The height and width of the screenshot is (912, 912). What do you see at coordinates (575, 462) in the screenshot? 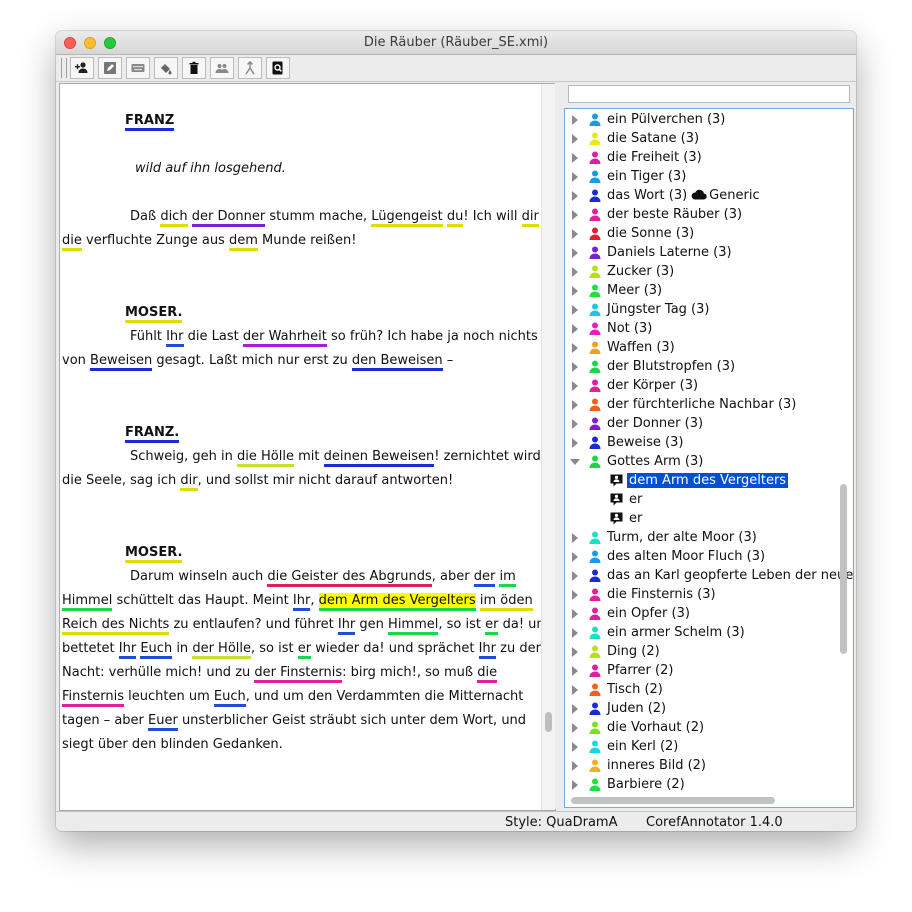
I see `collapse-arrow-icon` at bounding box center [575, 462].